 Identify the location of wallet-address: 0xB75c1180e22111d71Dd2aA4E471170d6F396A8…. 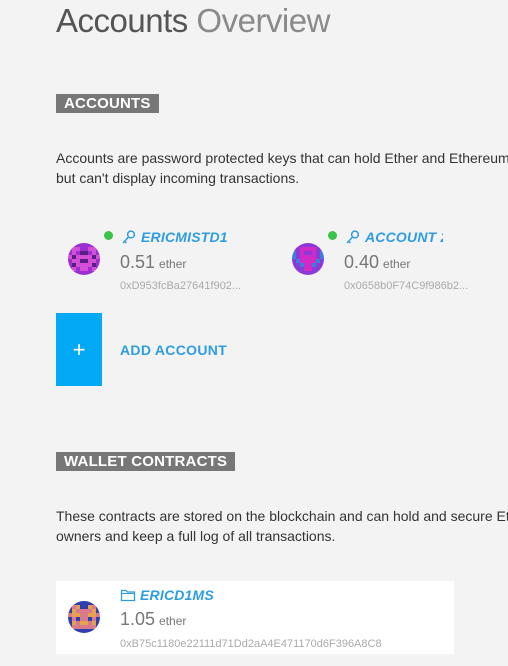
(251, 644).